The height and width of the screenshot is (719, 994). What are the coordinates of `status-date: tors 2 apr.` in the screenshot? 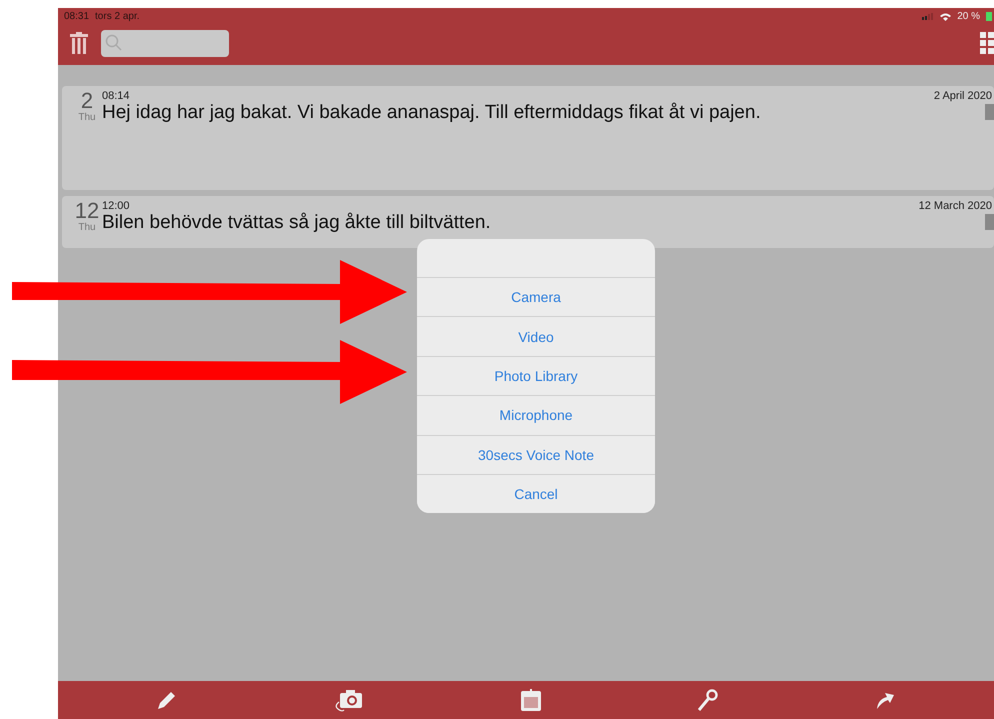 It's located at (117, 16).